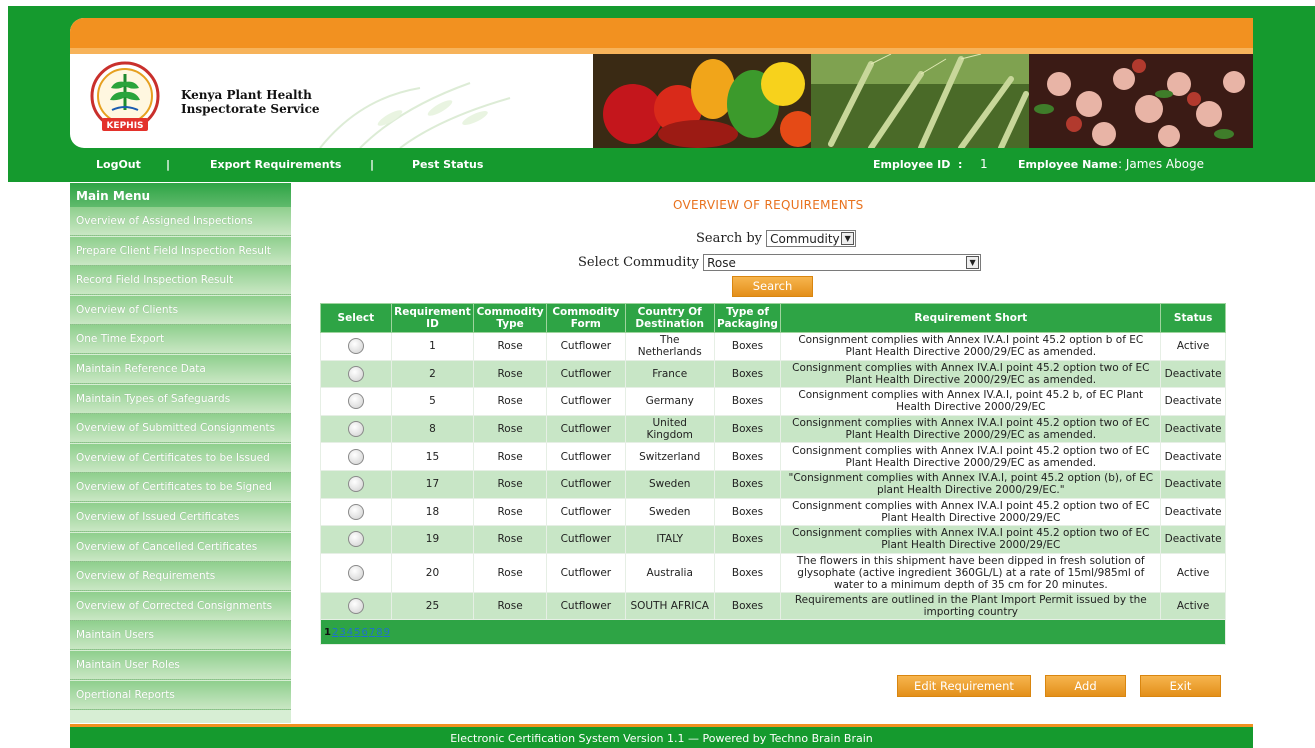 Image resolution: width=1315 pixels, height=748 pixels. What do you see at coordinates (275, 164) in the screenshot?
I see `export-requirements-link: Export Requirements` at bounding box center [275, 164].